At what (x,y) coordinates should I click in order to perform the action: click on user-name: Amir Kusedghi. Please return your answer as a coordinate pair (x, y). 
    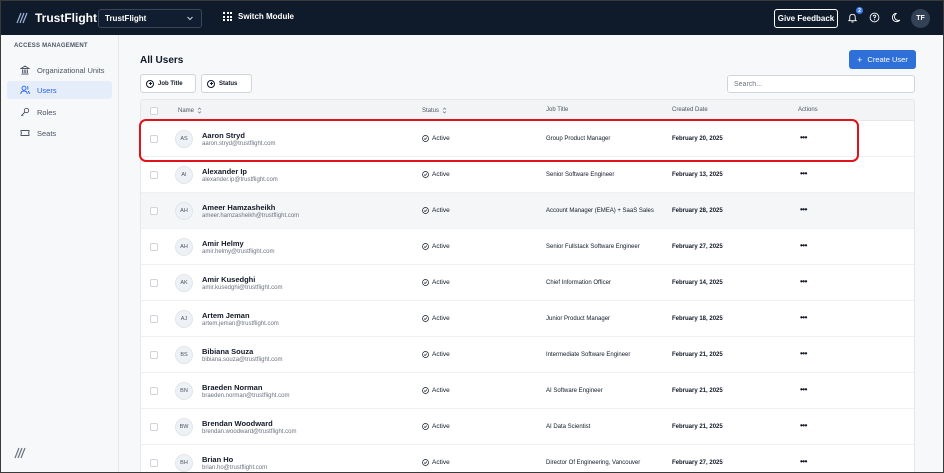
    Looking at the image, I should click on (229, 279).